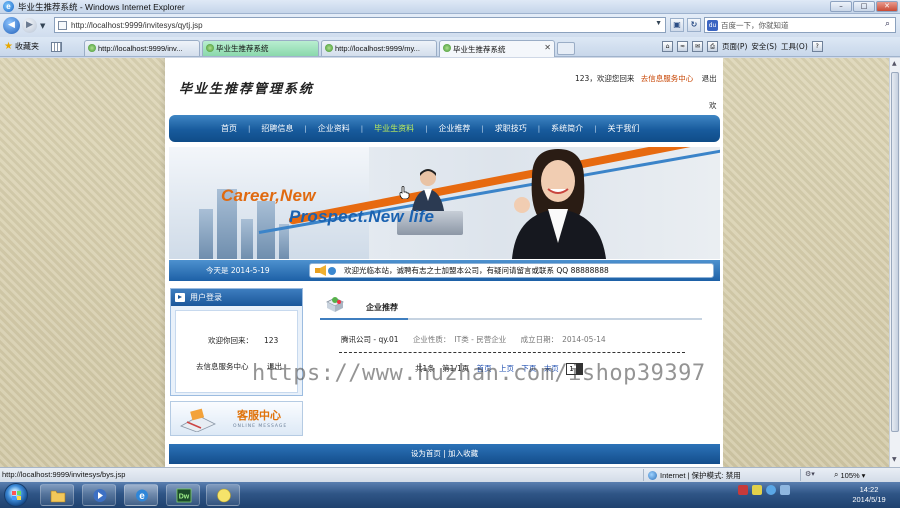 The width and height of the screenshot is (900, 508). Describe the element at coordinates (764, 46) in the screenshot. I see `menu-safety: 安全(S)` at that location.